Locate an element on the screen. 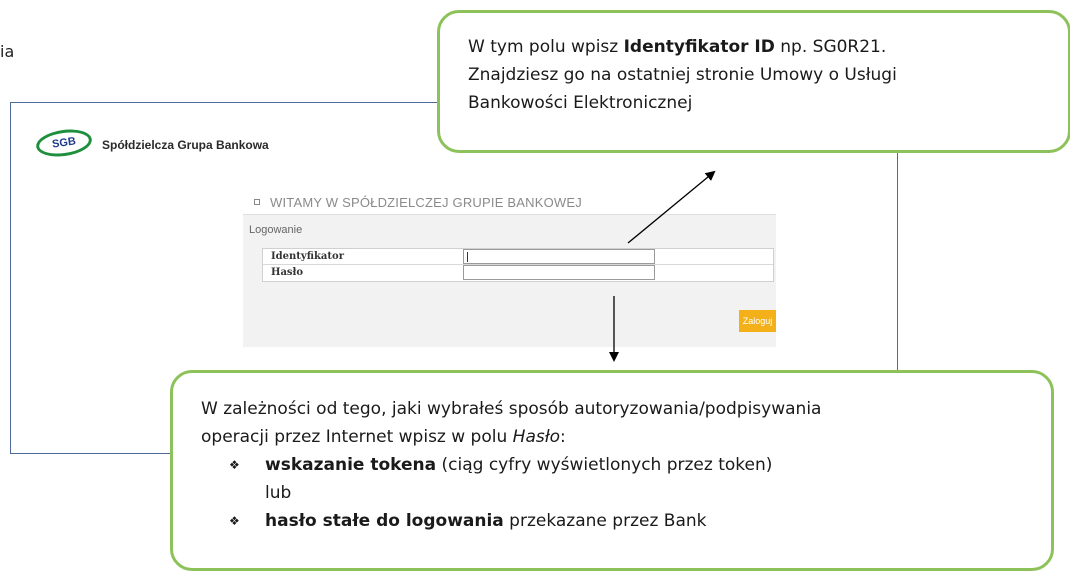  logo-text: SGB is located at coordinates (64, 143).